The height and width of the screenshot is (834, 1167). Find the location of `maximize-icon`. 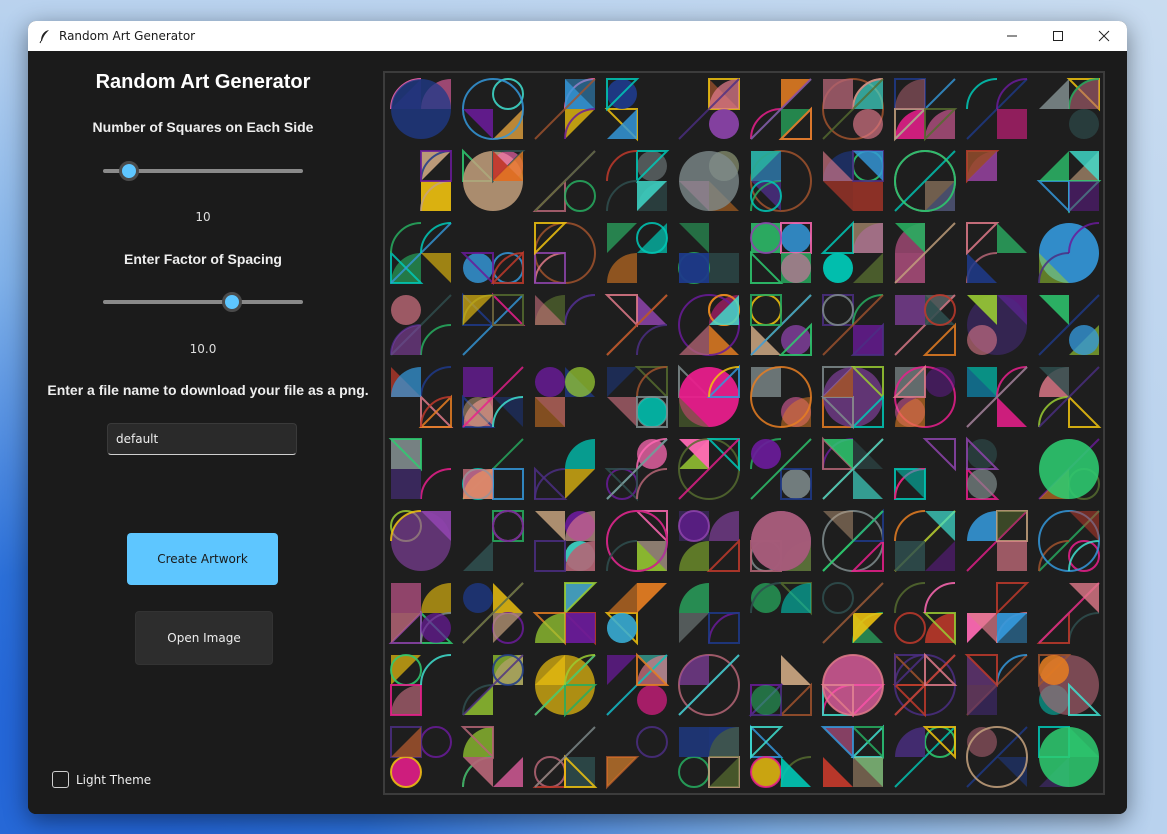

maximize-icon is located at coordinates (1058, 36).